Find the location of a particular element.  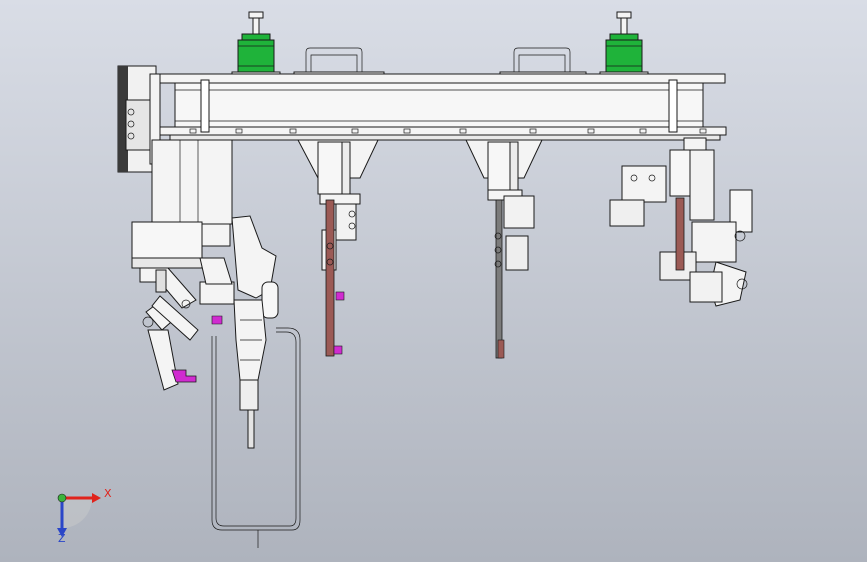

y-axis-dot is located at coordinates (62, 498).